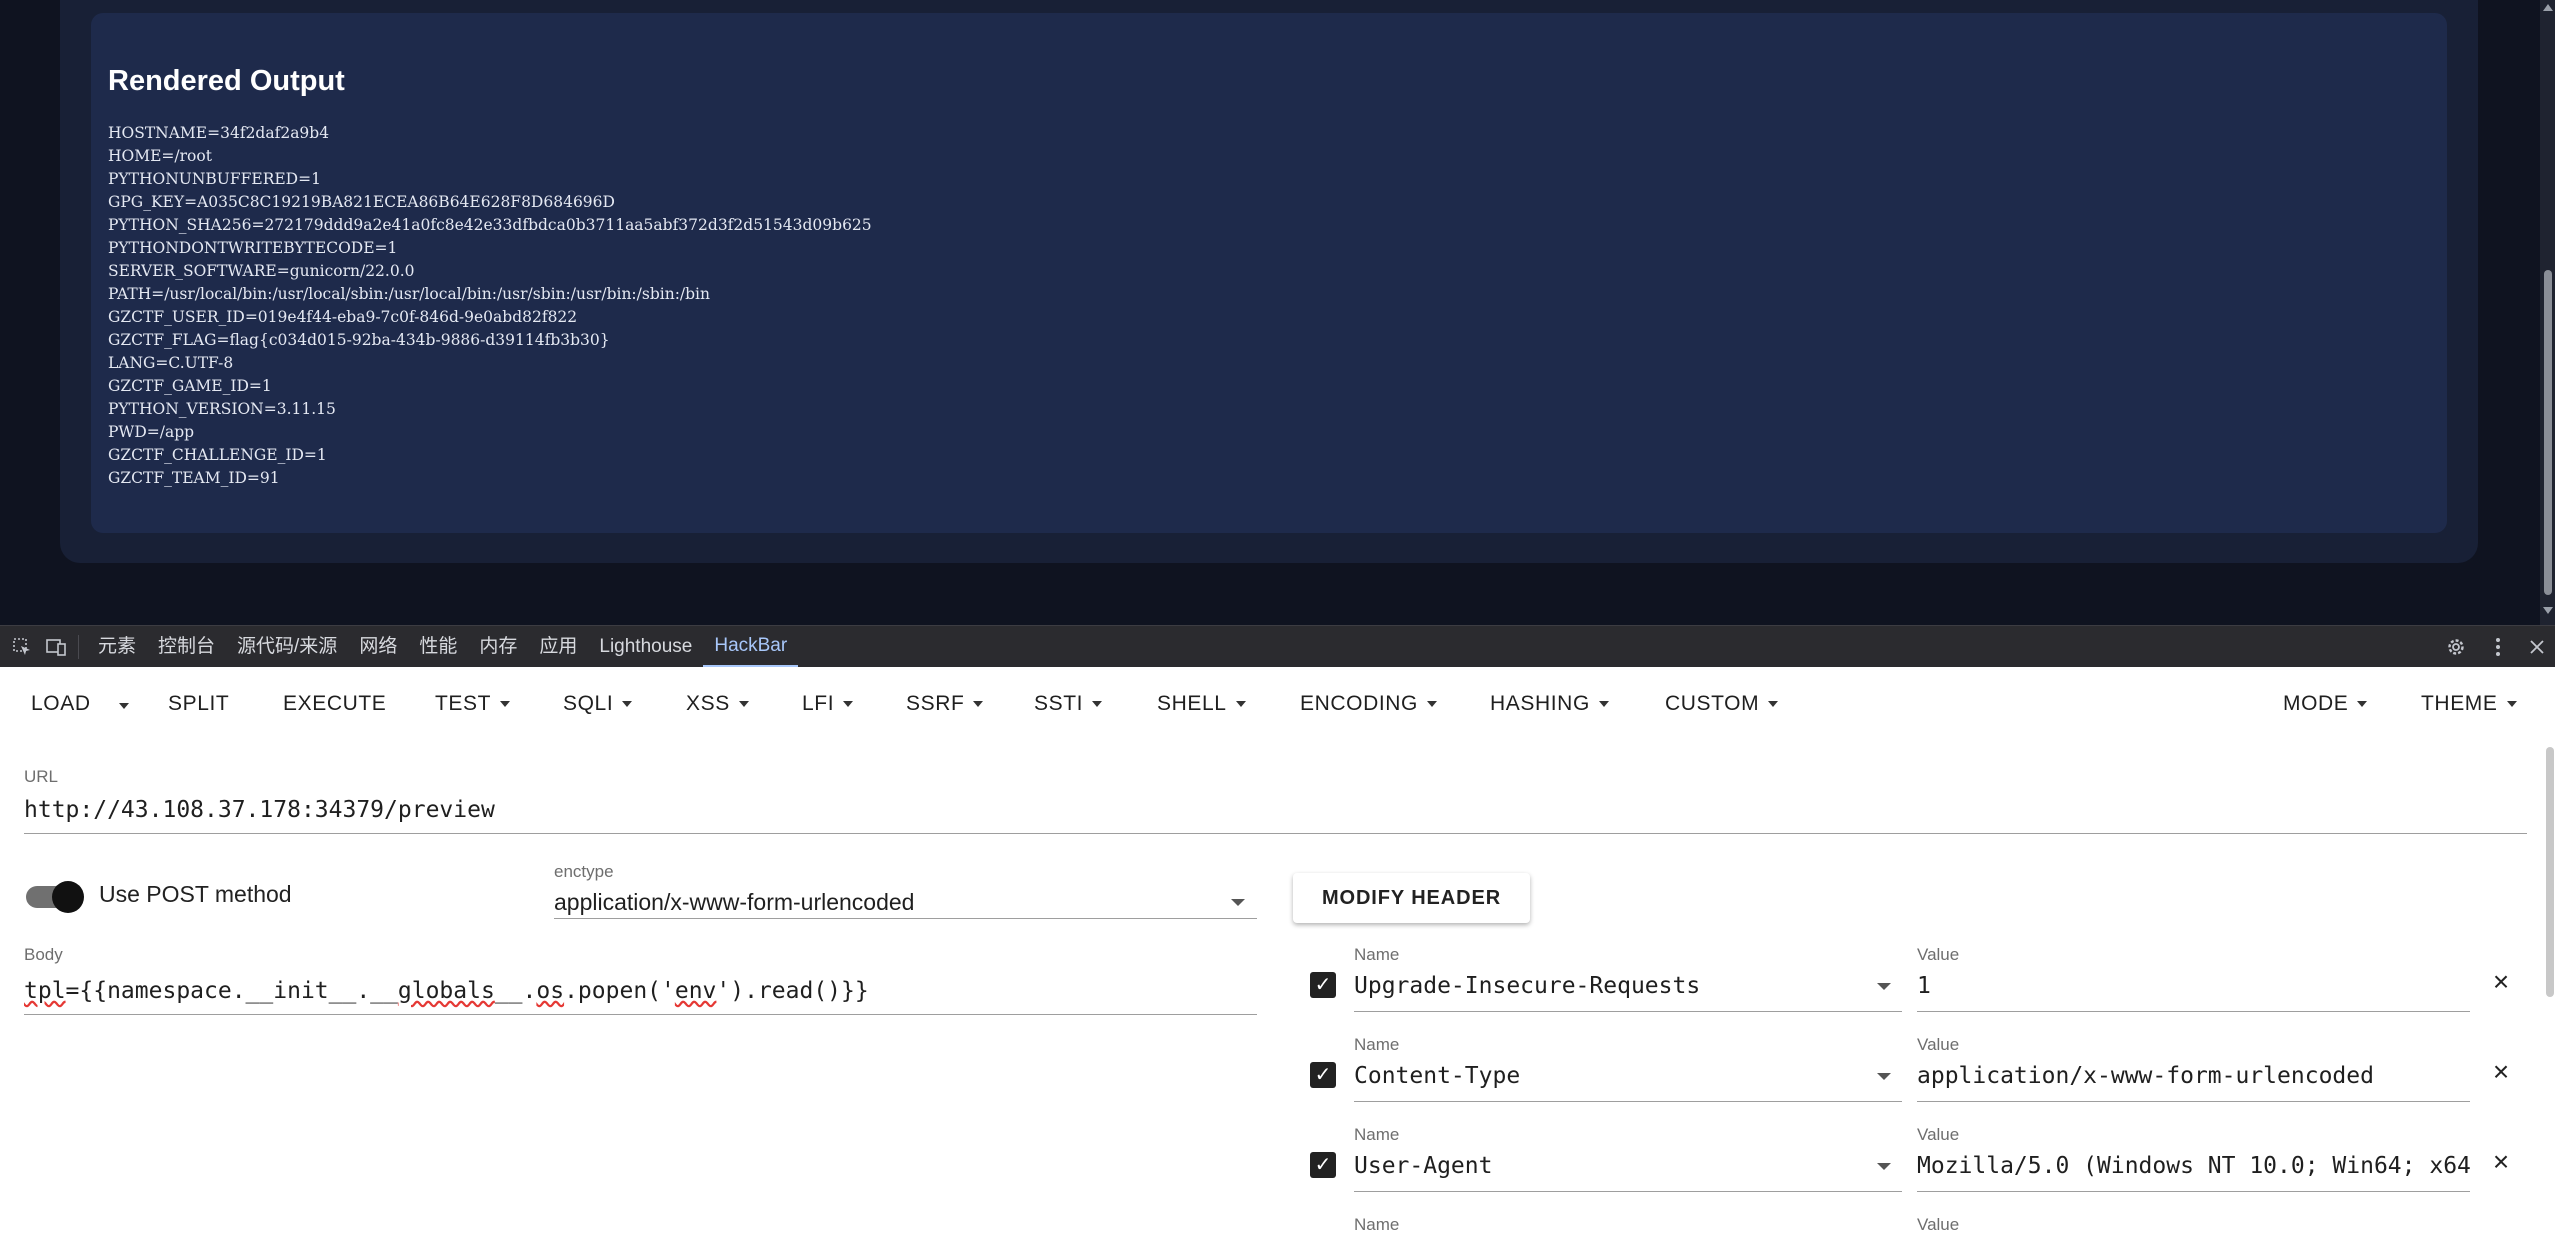 The height and width of the screenshot is (1241, 2555). I want to click on tab-application: 应用, so click(558, 647).